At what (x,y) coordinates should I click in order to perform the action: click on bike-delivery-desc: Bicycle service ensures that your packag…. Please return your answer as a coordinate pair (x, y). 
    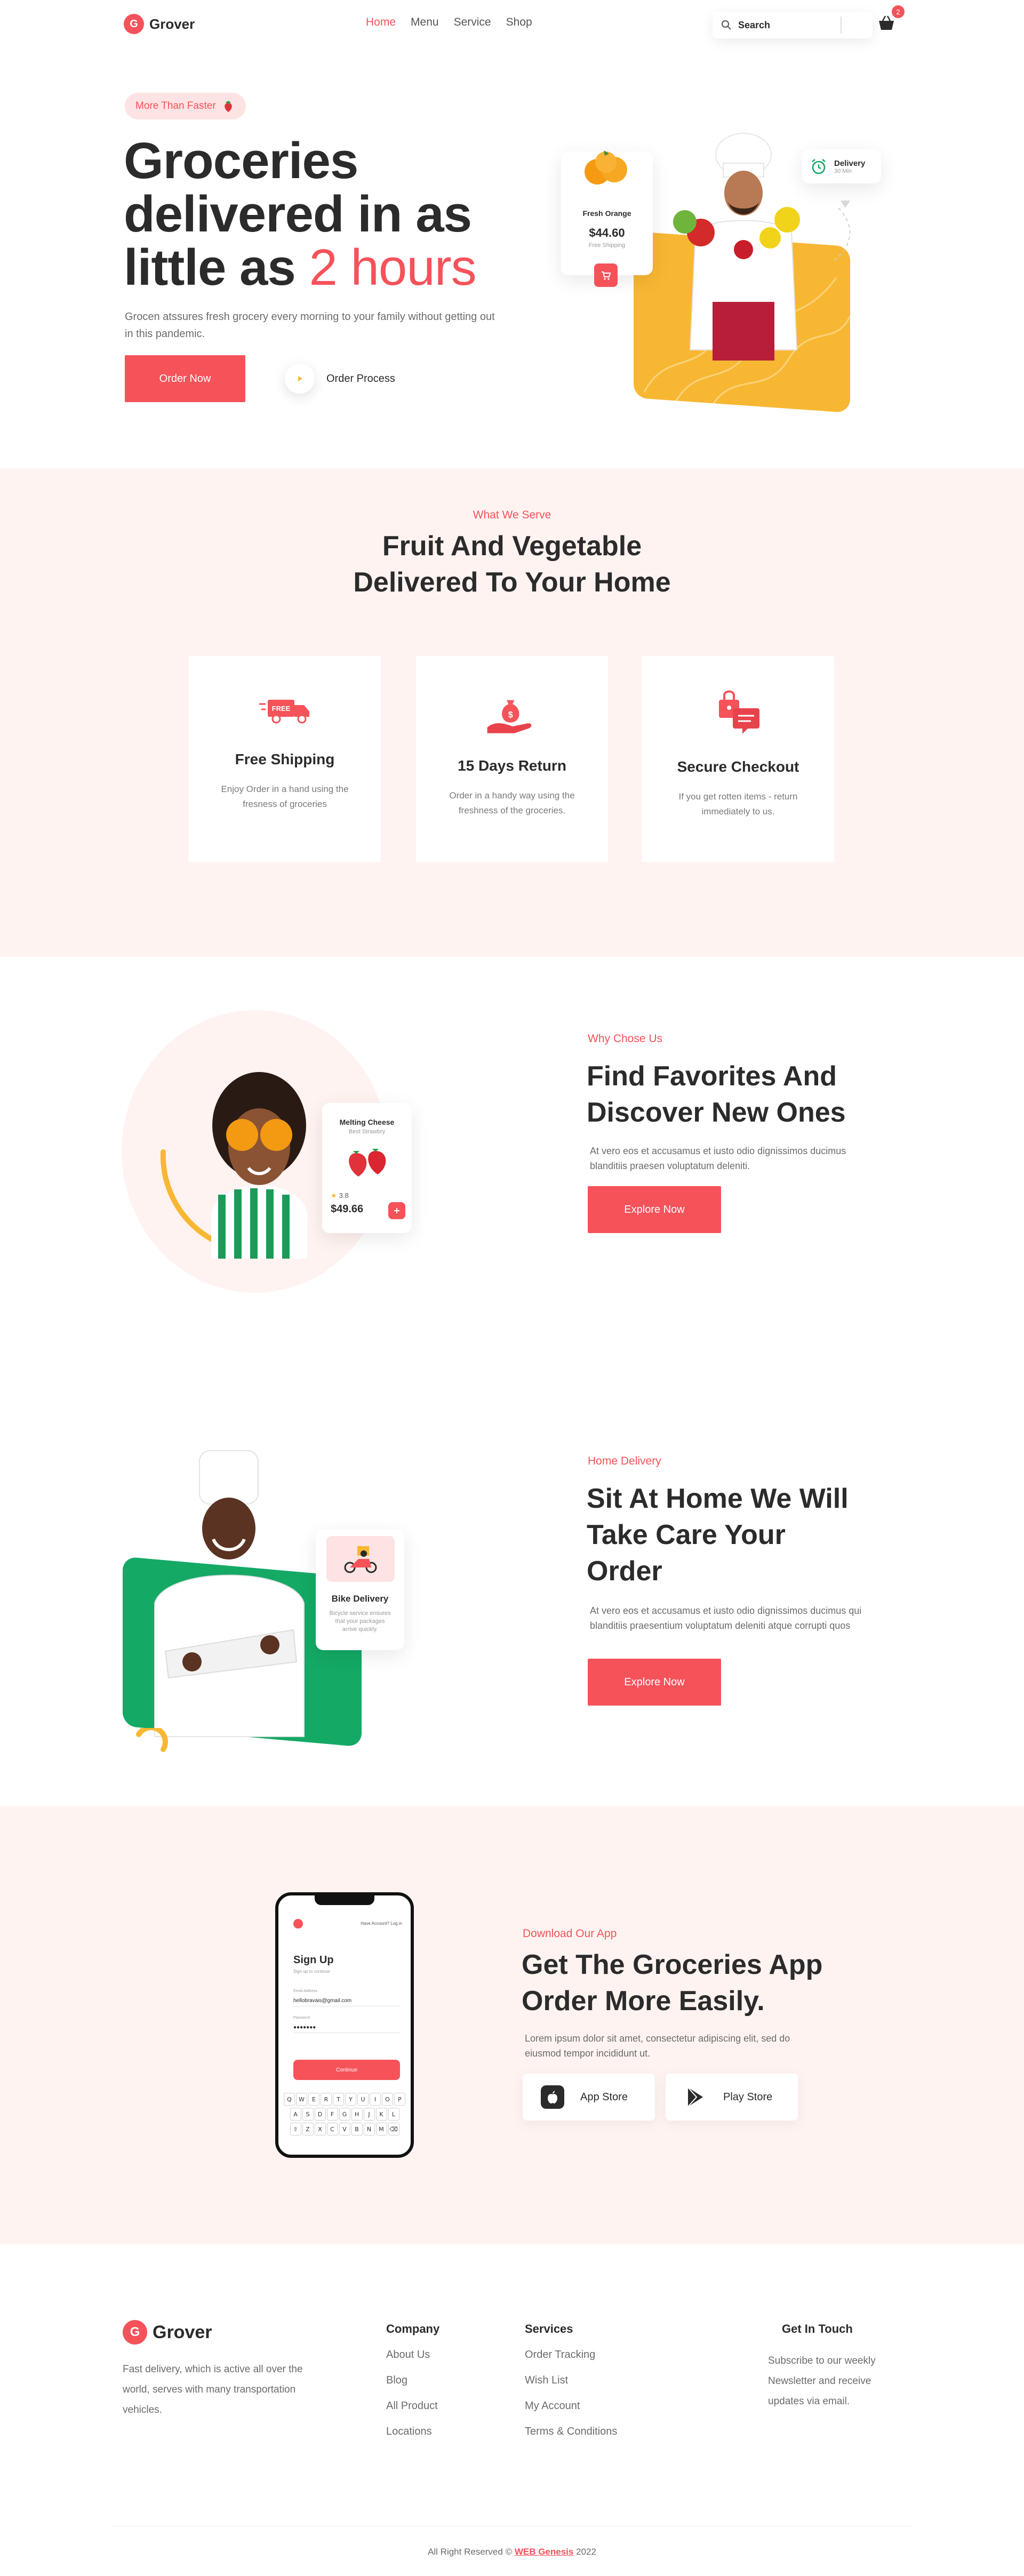
    Looking at the image, I should click on (360, 1621).